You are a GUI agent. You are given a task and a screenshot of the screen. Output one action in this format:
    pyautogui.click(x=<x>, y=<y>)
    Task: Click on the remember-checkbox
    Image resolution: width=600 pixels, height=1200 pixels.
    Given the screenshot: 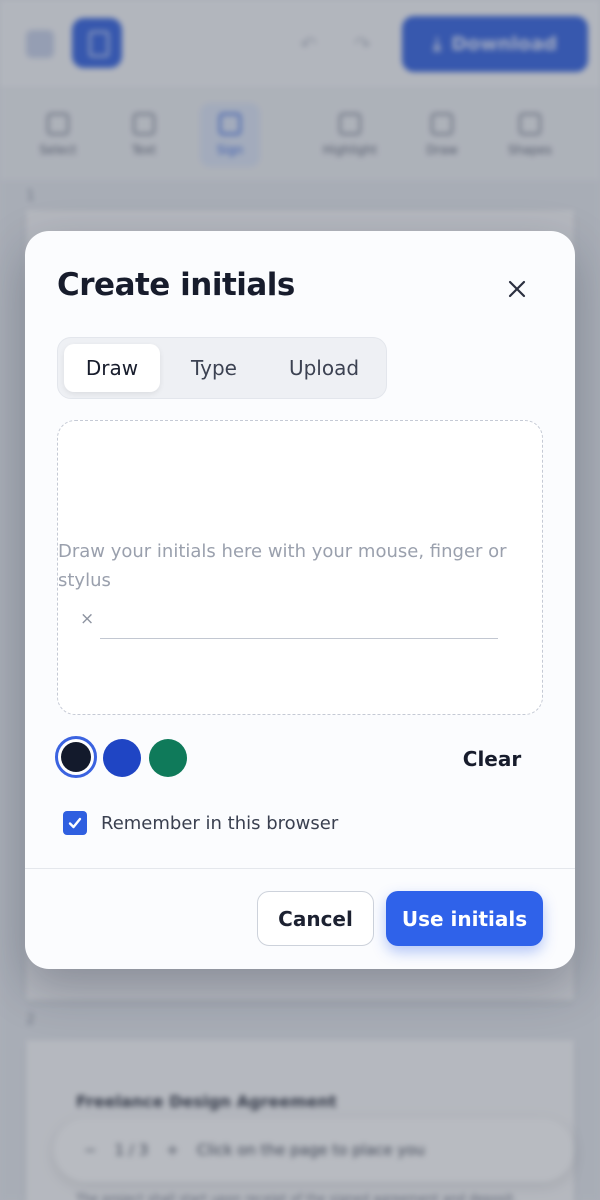 What is the action you would take?
    pyautogui.click(x=75, y=823)
    